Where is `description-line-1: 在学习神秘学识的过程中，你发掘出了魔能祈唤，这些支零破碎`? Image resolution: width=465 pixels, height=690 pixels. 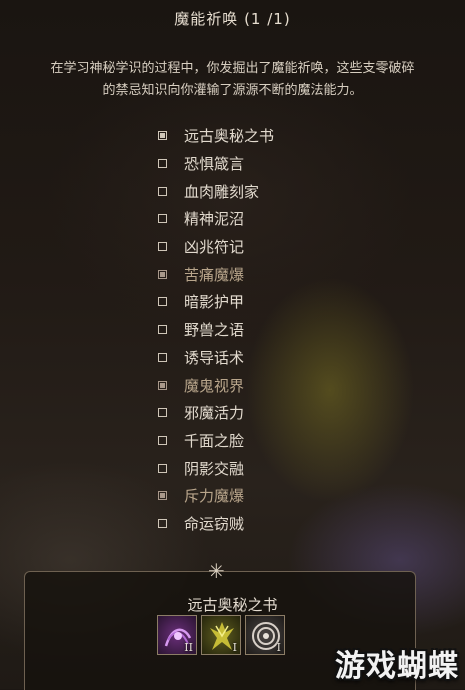 description-line-1: 在学习神秘学识的过程中，你发掘出了魔能祈唤，这些支零破碎 is located at coordinates (232, 68).